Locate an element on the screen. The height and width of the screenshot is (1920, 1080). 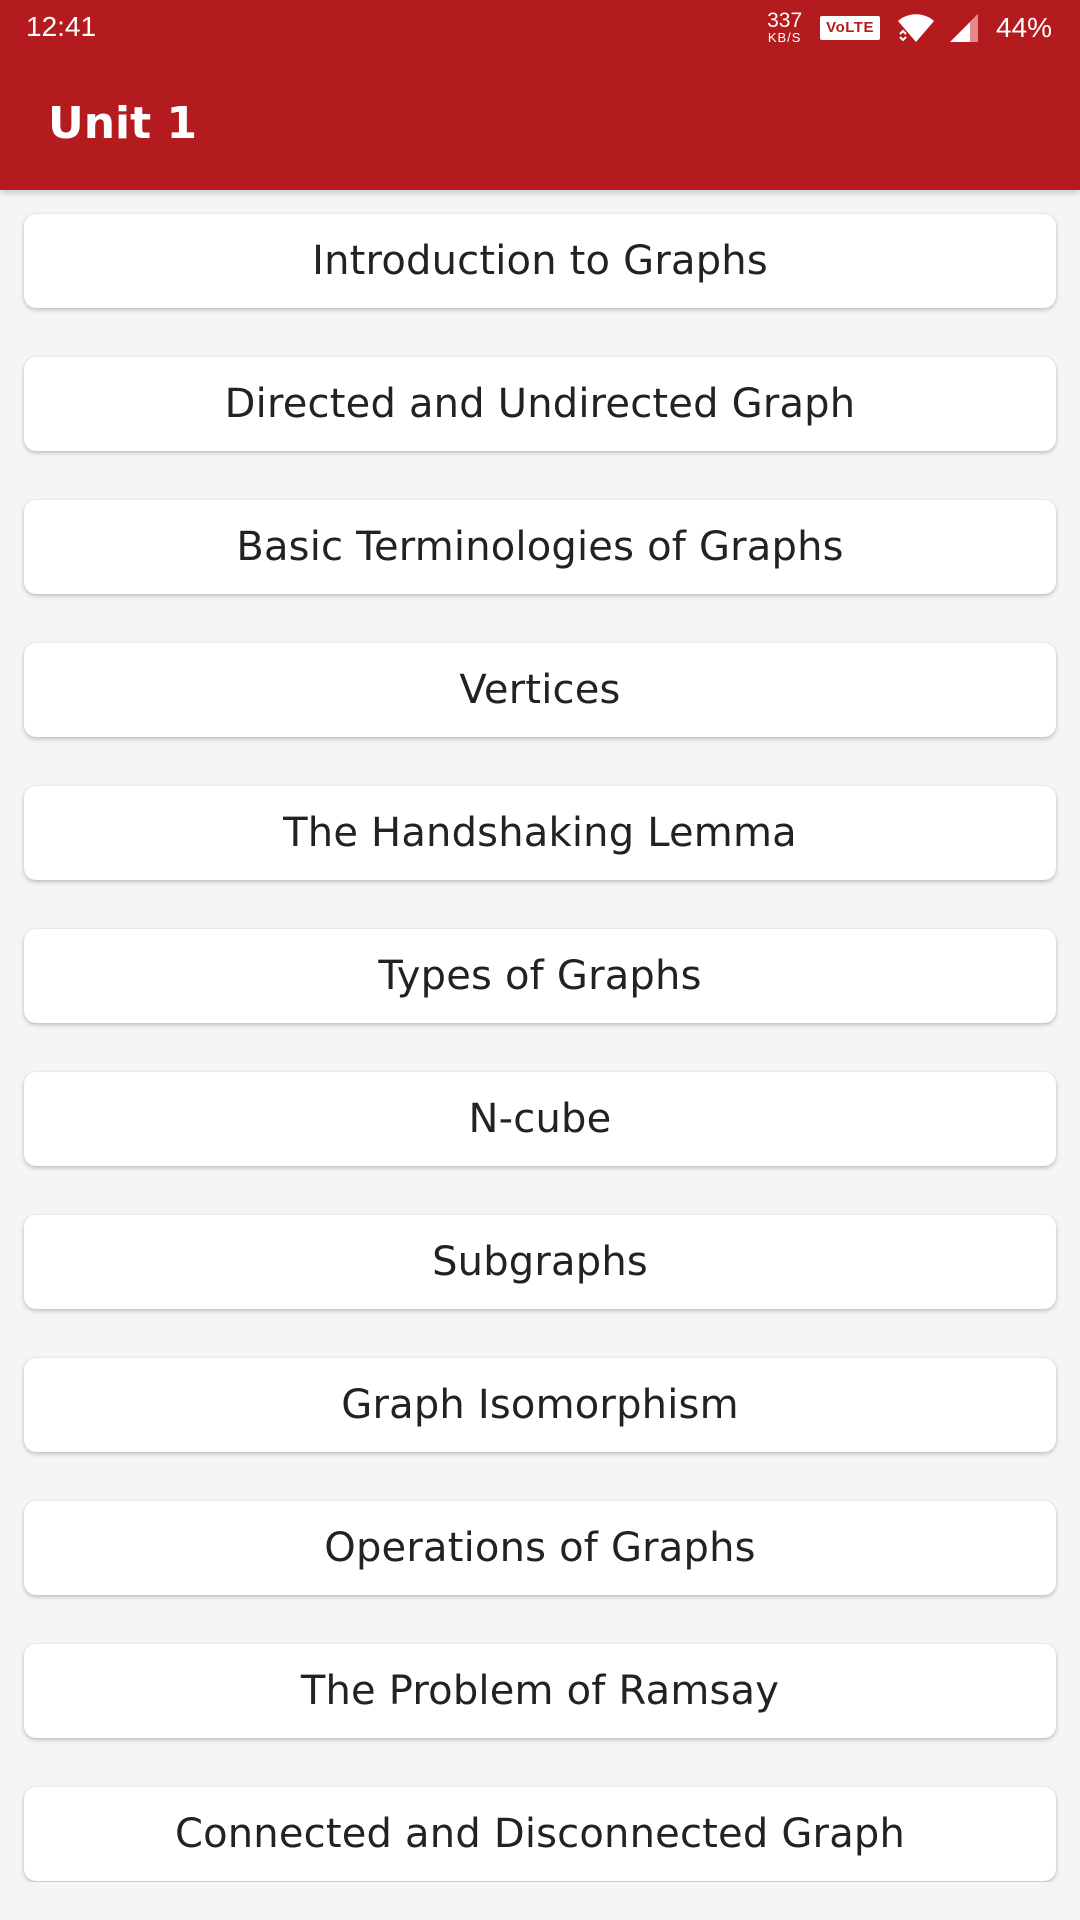
topic-button-problem-of-ramsay: The Problem of Ramsay is located at coordinates (540, 1691).